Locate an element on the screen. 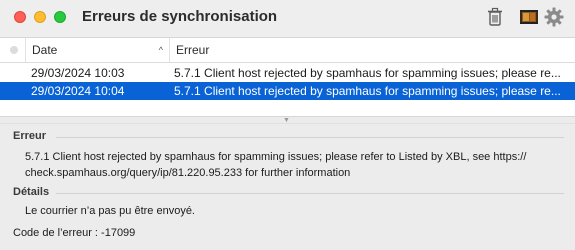 The height and width of the screenshot is (250, 575). date-column-header: Date ^ is located at coordinates (98, 50).